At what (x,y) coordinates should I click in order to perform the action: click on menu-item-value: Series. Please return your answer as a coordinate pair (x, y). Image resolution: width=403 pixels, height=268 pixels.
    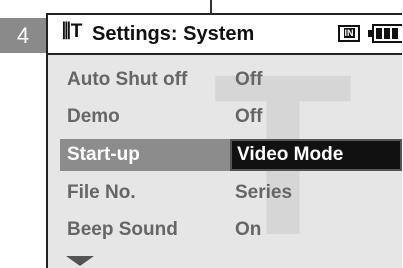
    Looking at the image, I should click on (264, 192).